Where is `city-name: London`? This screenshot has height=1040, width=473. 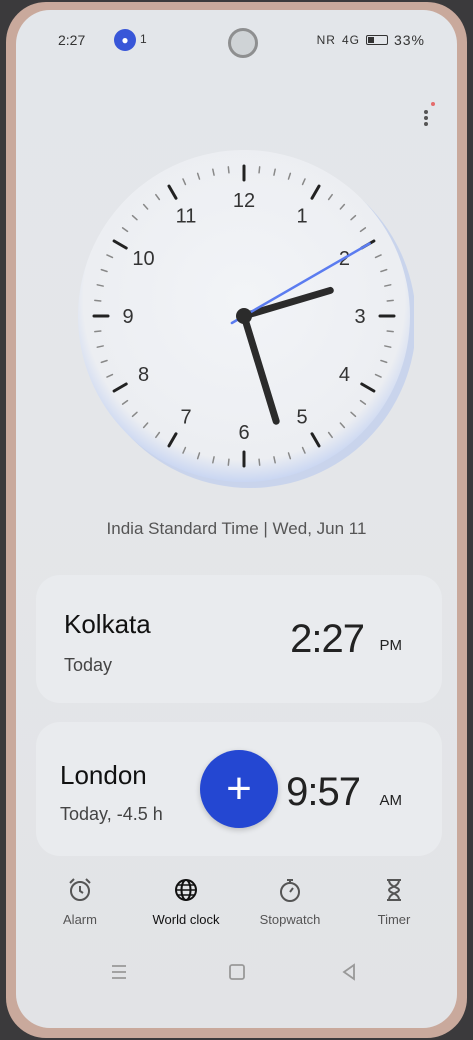 city-name: London is located at coordinates (103, 775).